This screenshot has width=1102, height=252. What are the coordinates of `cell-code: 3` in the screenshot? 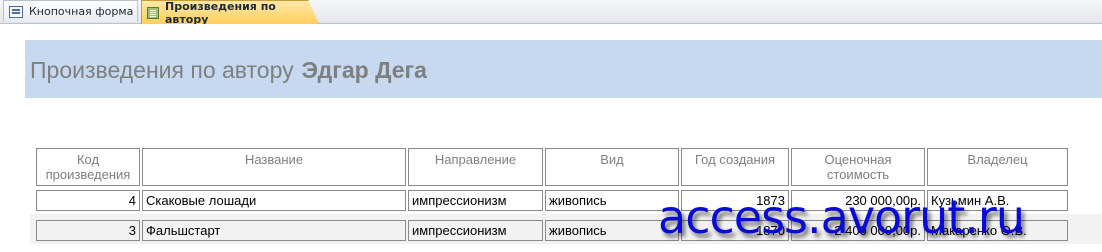 It's located at (88, 230).